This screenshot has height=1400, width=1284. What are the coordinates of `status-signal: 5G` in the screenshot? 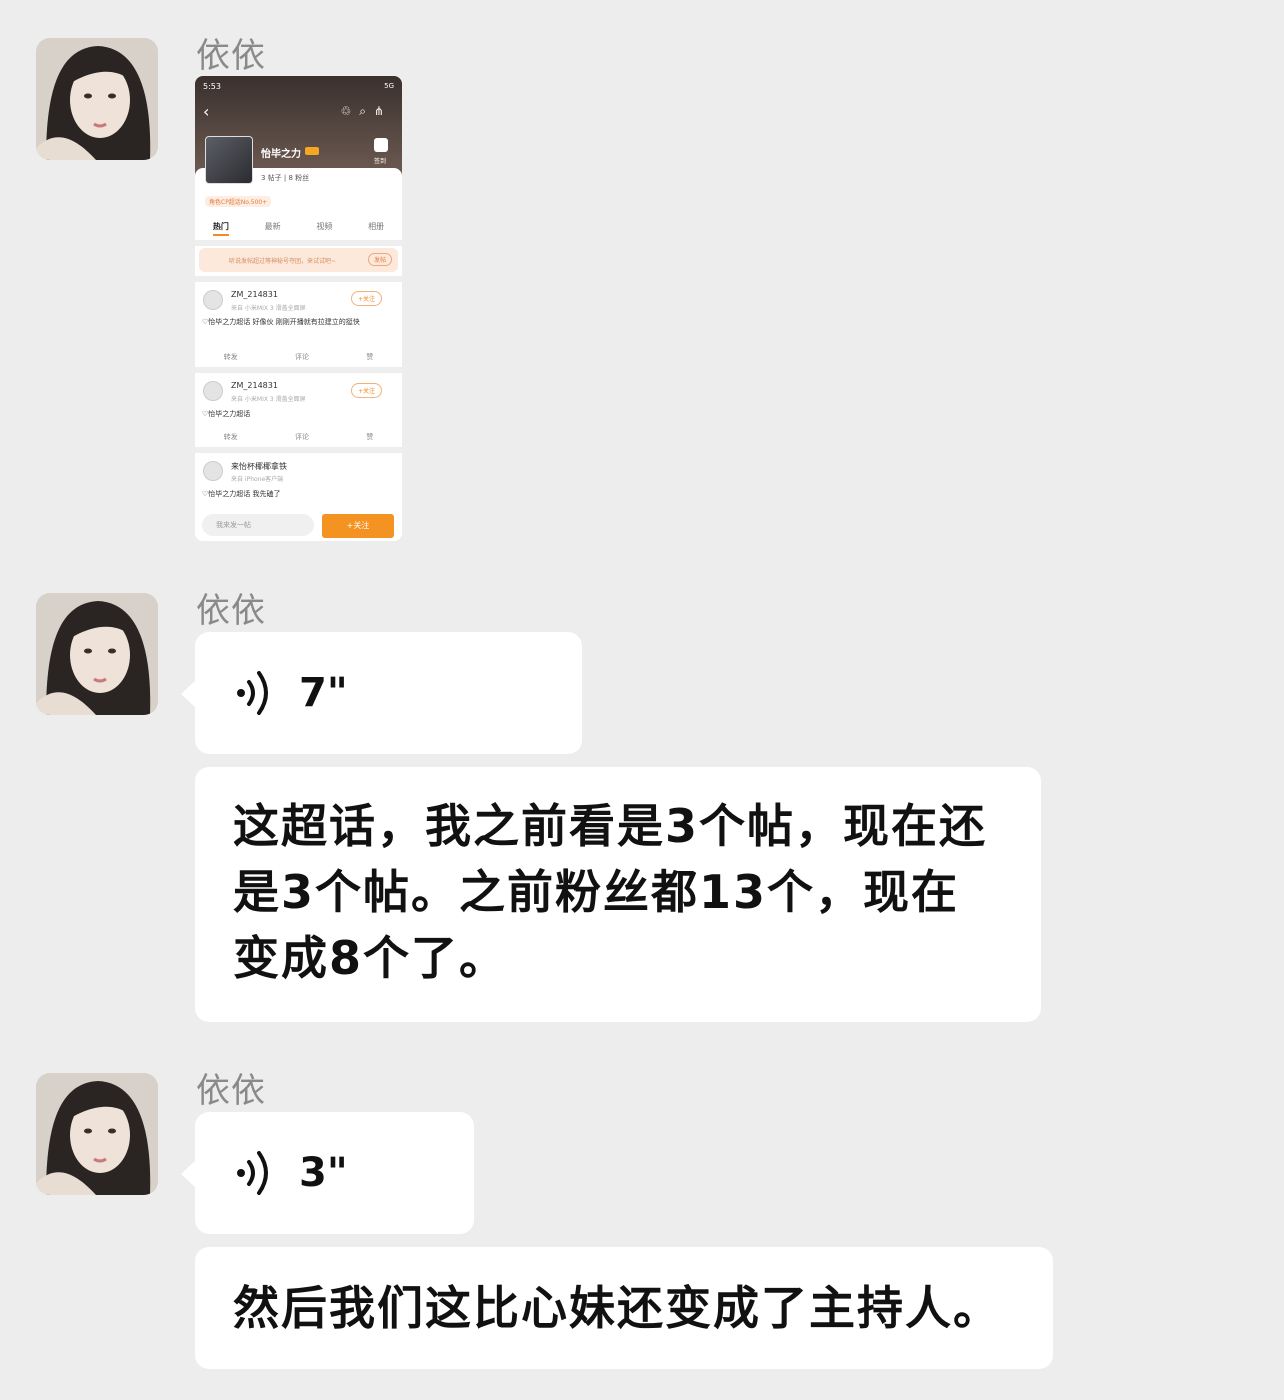 It's located at (389, 86).